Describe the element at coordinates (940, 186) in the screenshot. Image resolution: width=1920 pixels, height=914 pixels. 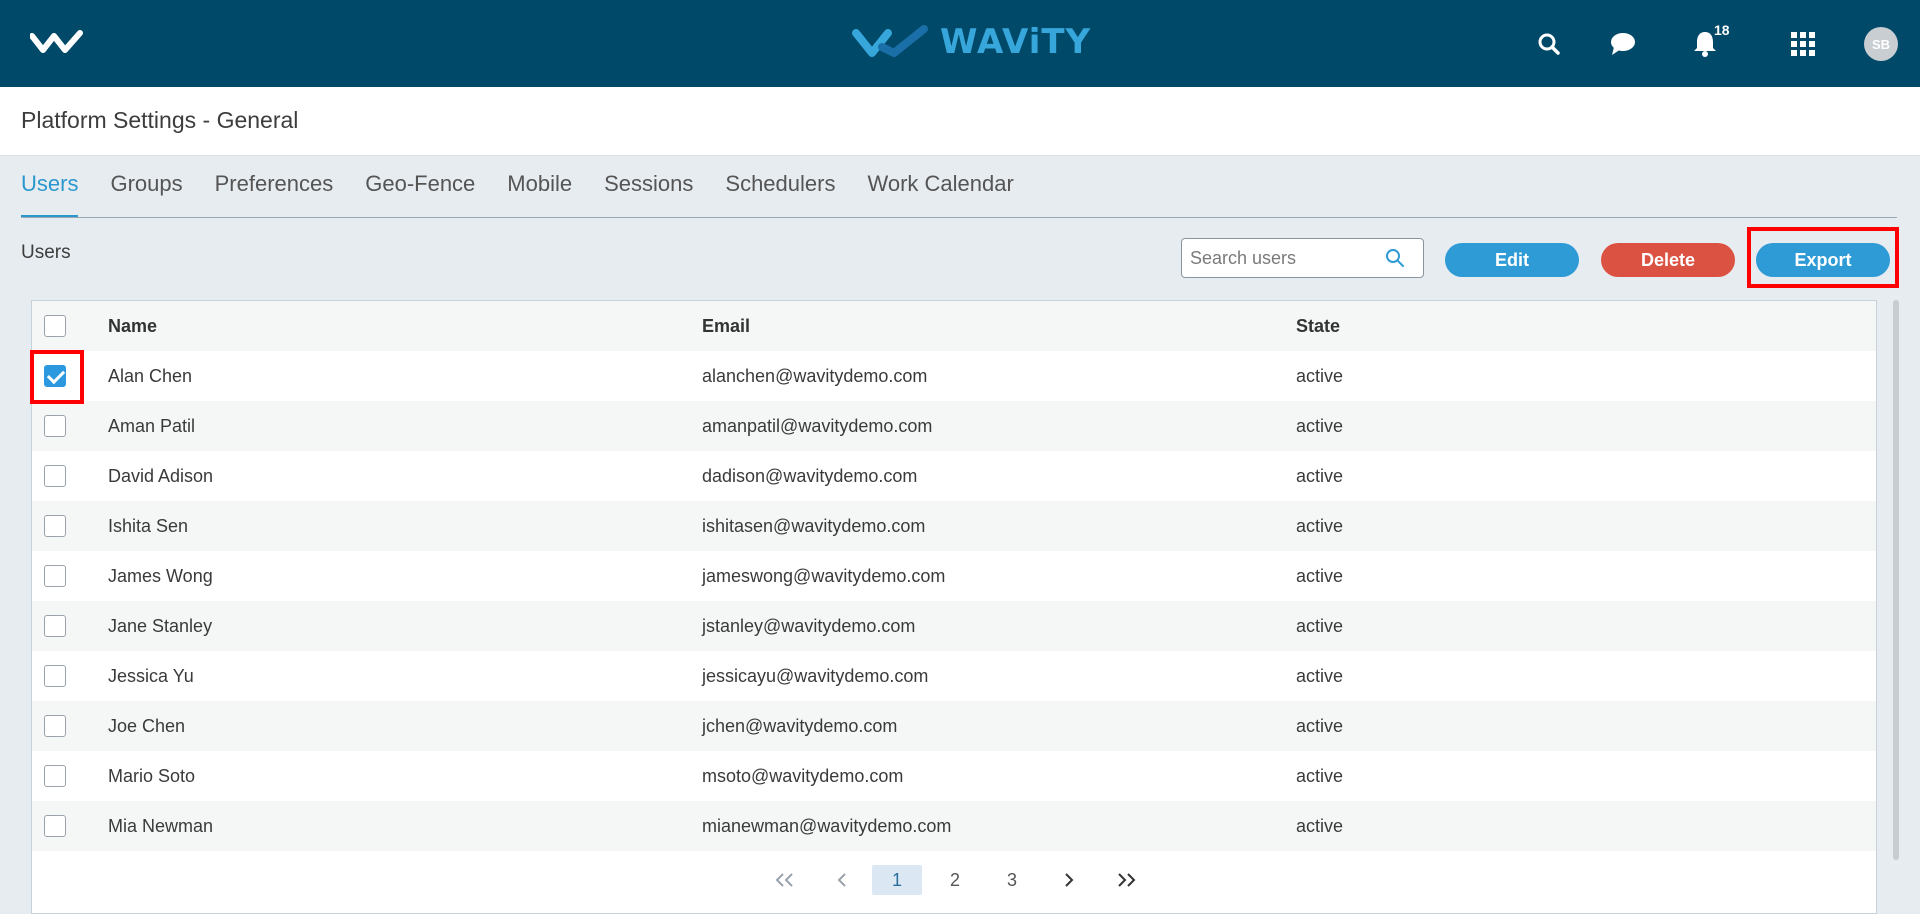
I see `tab-work-calendar: Work Calendar` at that location.